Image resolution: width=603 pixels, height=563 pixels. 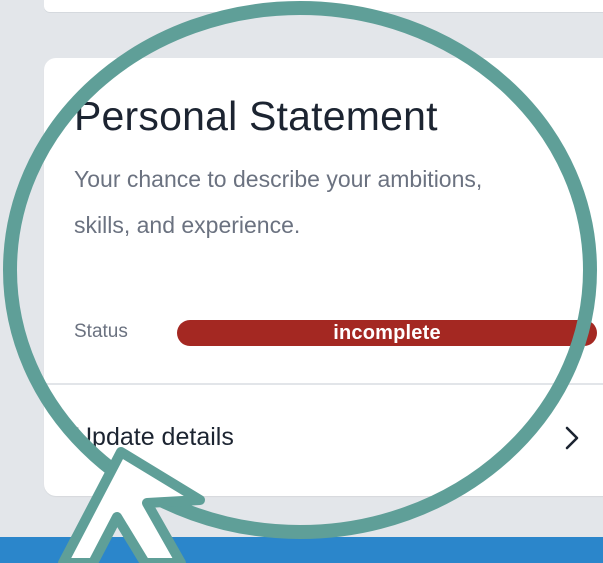 I want to click on bottom-blue-bar, so click(x=301, y=550).